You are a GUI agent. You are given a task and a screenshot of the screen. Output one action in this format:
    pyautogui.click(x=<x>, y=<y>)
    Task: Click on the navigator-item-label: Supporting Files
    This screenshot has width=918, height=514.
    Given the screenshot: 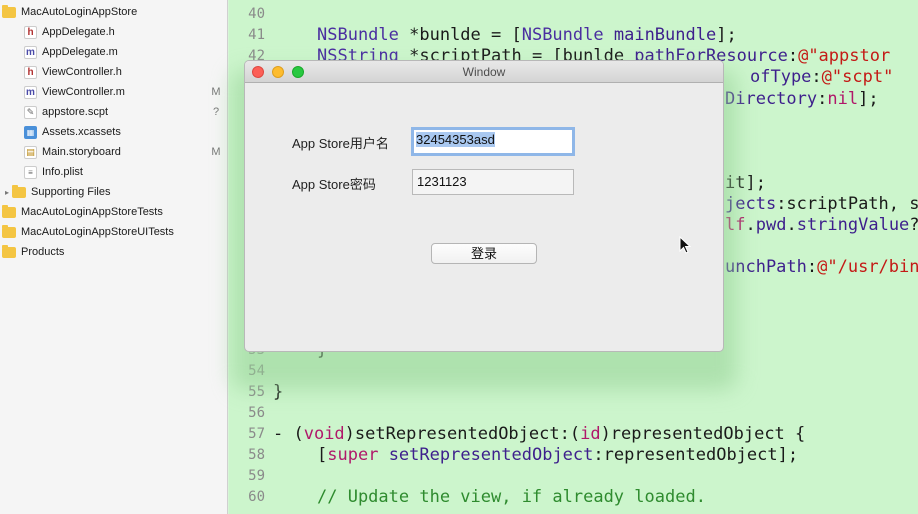 What is the action you would take?
    pyautogui.click(x=71, y=192)
    